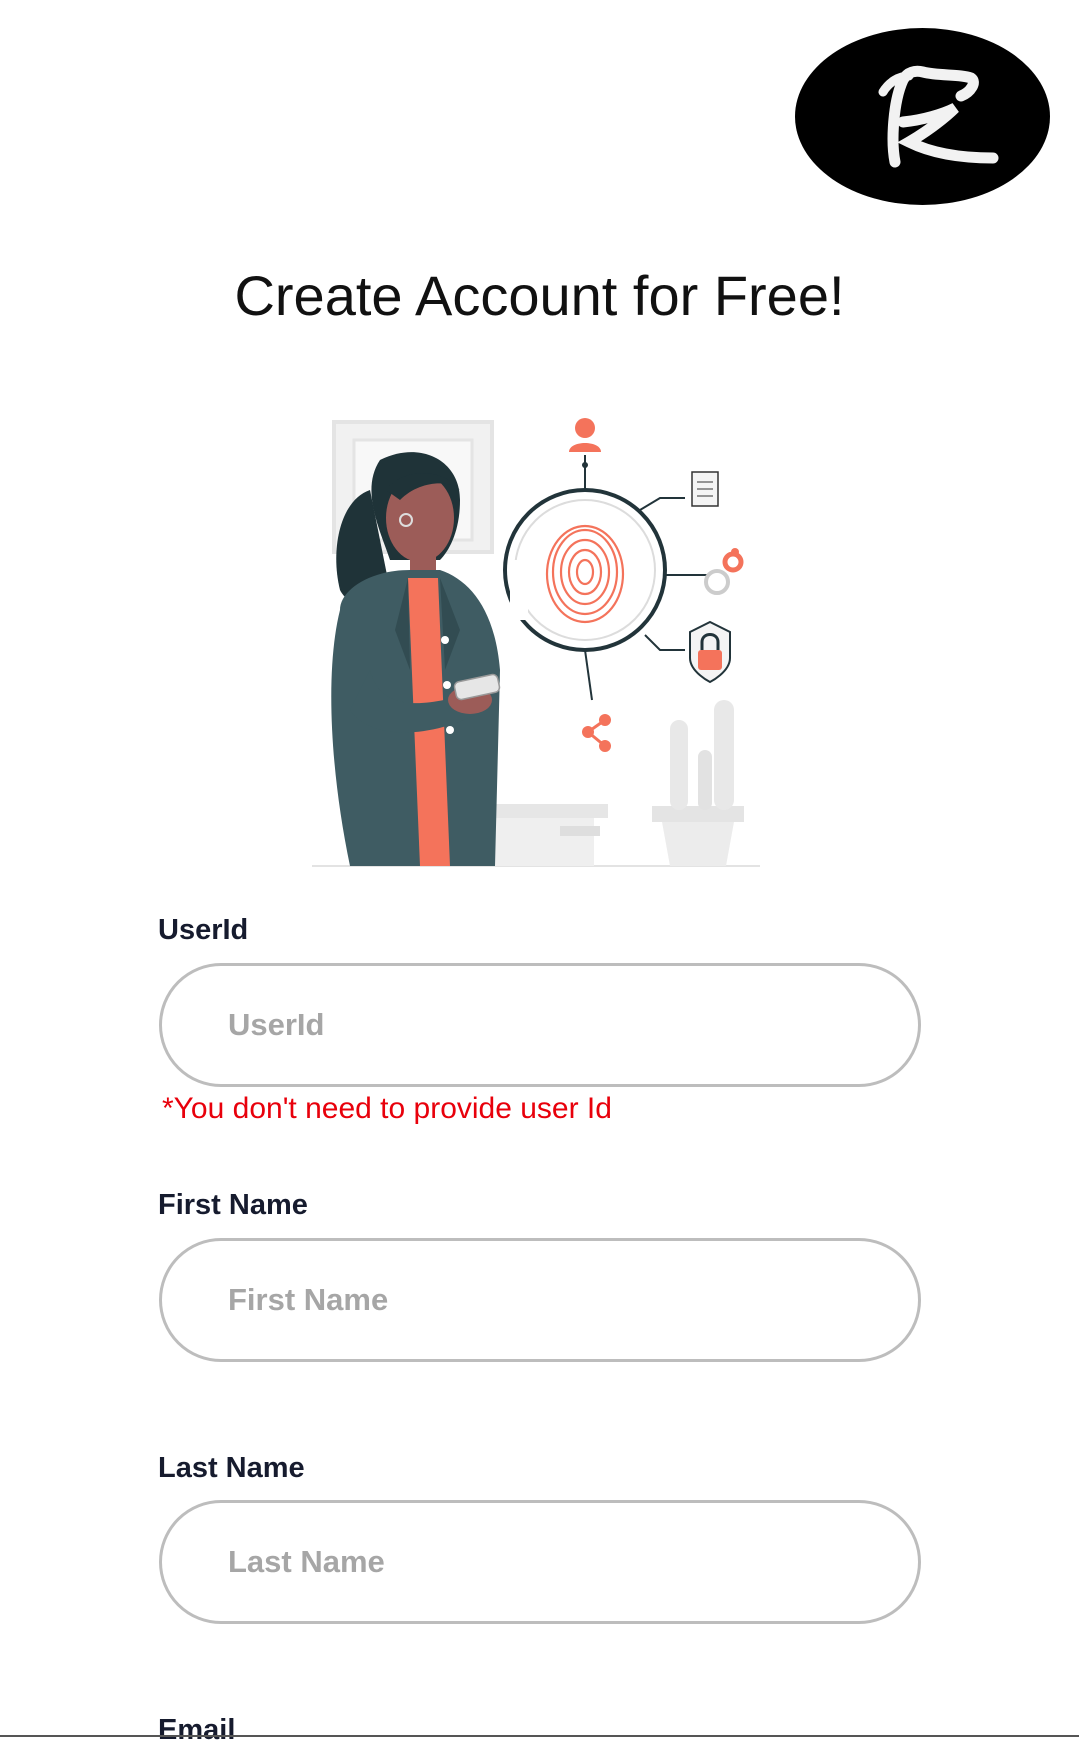  I want to click on logo-signature-icon, so click(938, 116).